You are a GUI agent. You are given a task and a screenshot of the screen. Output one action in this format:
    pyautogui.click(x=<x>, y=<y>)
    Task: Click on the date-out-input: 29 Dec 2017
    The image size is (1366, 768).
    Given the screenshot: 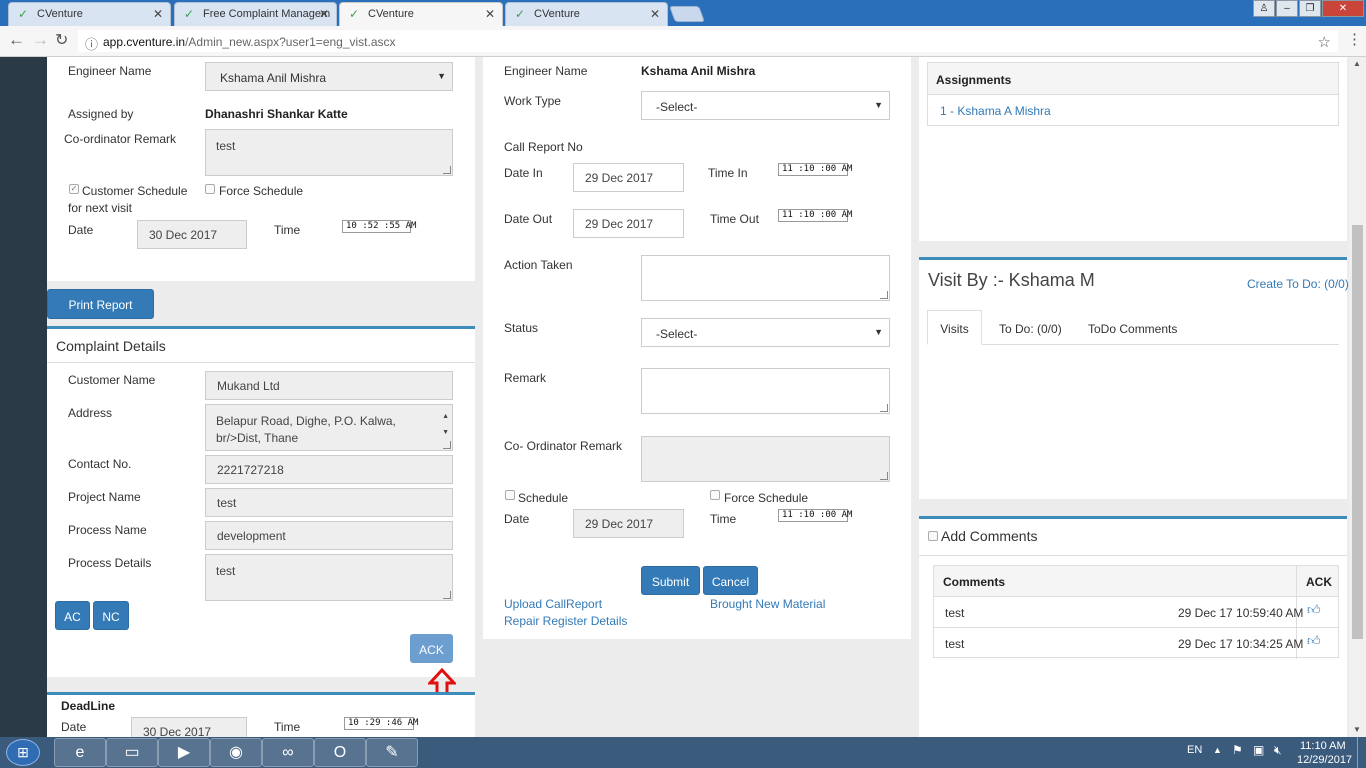 What is the action you would take?
    pyautogui.click(x=628, y=223)
    